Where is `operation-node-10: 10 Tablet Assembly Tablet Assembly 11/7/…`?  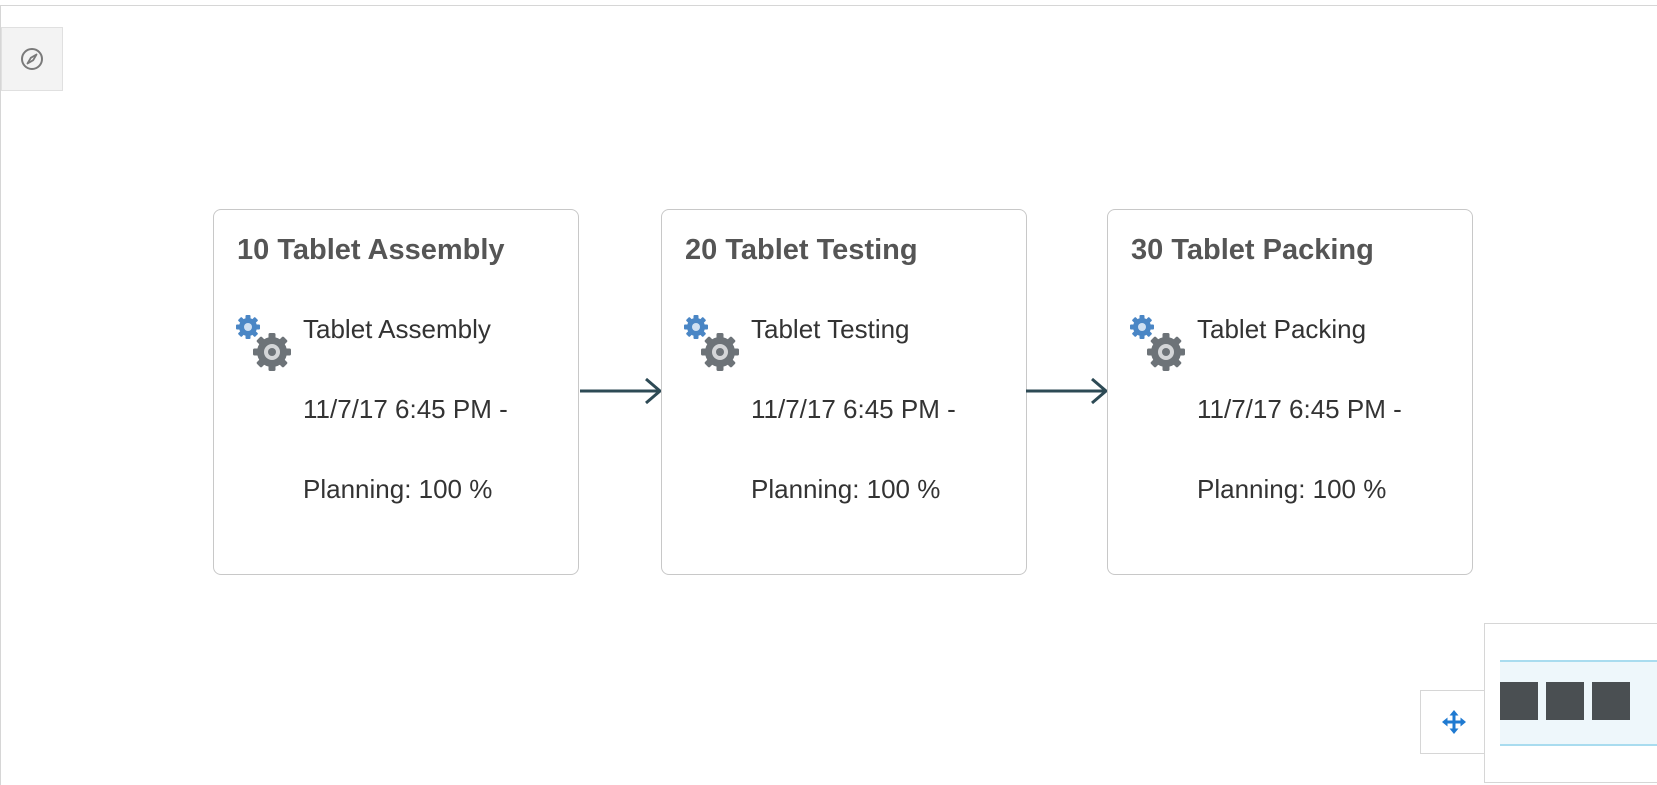
operation-node-10: 10 Tablet Assembly Tablet Assembly 11/7/… is located at coordinates (396, 392).